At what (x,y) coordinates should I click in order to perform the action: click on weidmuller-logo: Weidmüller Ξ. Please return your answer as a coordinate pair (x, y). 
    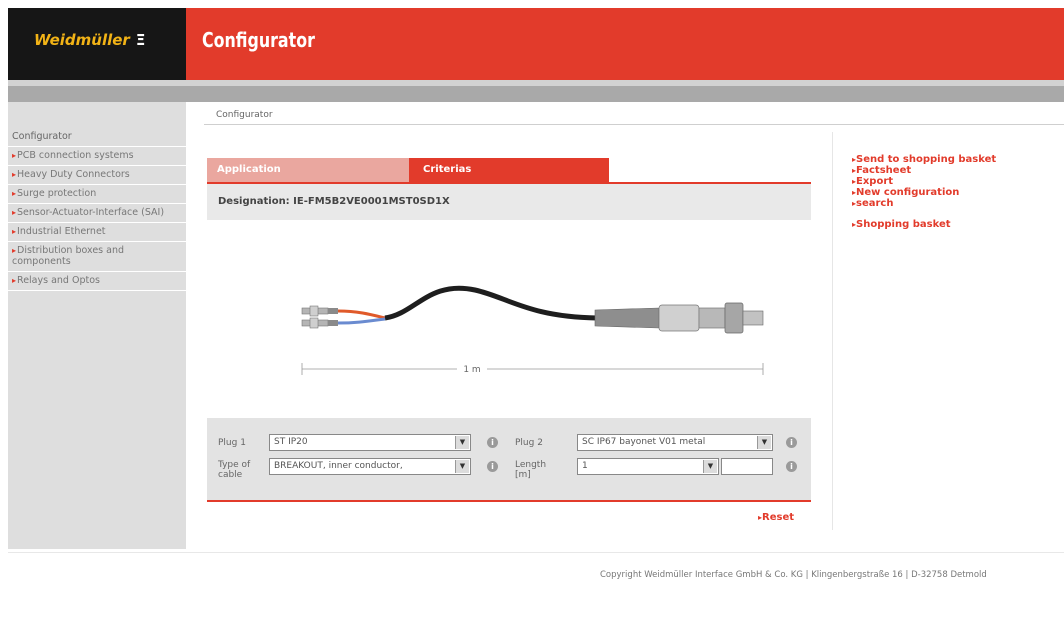
    Looking at the image, I should click on (97, 44).